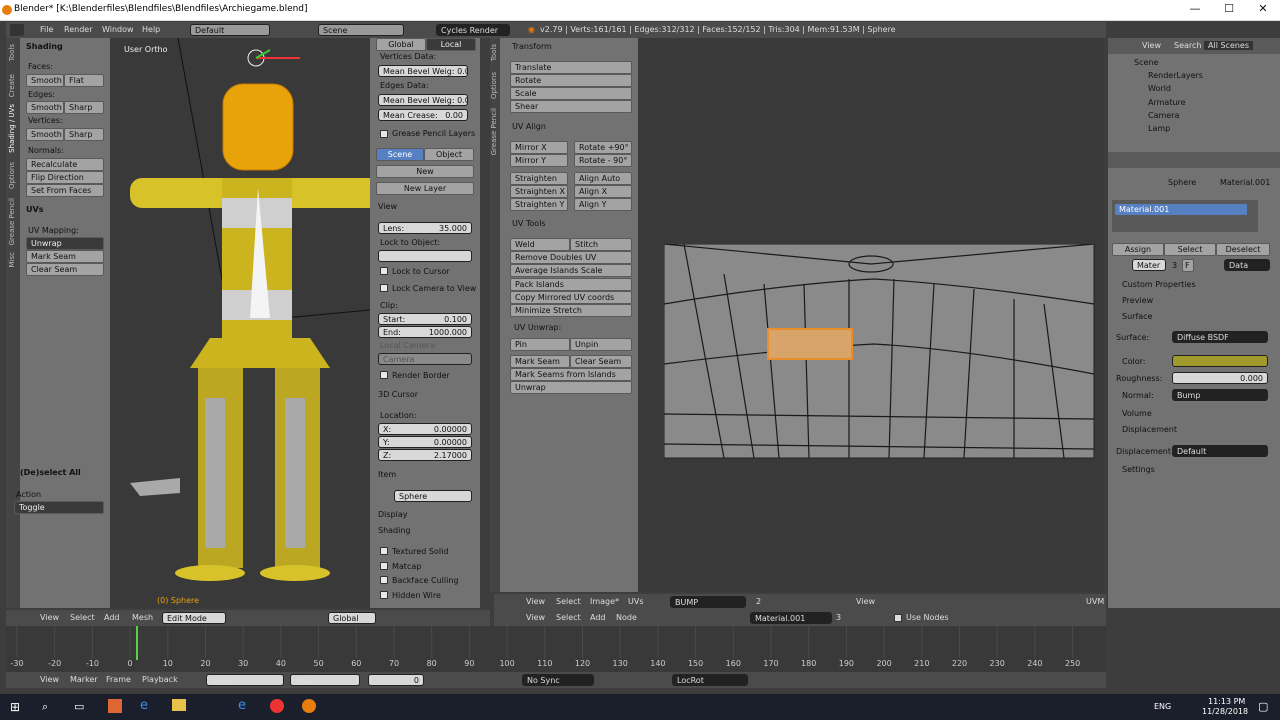 The width and height of the screenshot is (1280, 720). I want to click on material-slot-item: Material.001, so click(1181, 209).